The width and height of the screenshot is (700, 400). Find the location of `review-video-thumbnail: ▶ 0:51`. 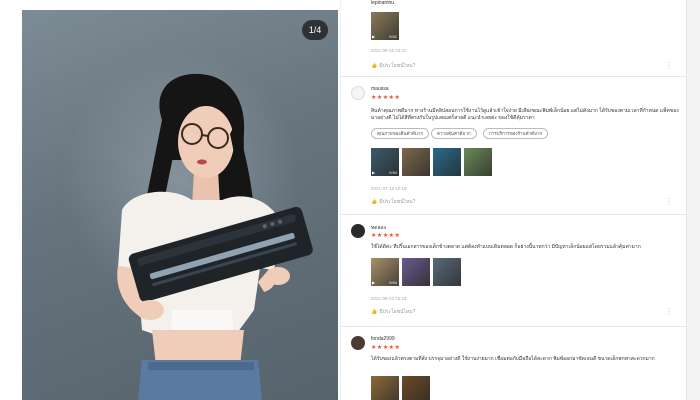

review-video-thumbnail: ▶ 0:51 is located at coordinates (385, 26).